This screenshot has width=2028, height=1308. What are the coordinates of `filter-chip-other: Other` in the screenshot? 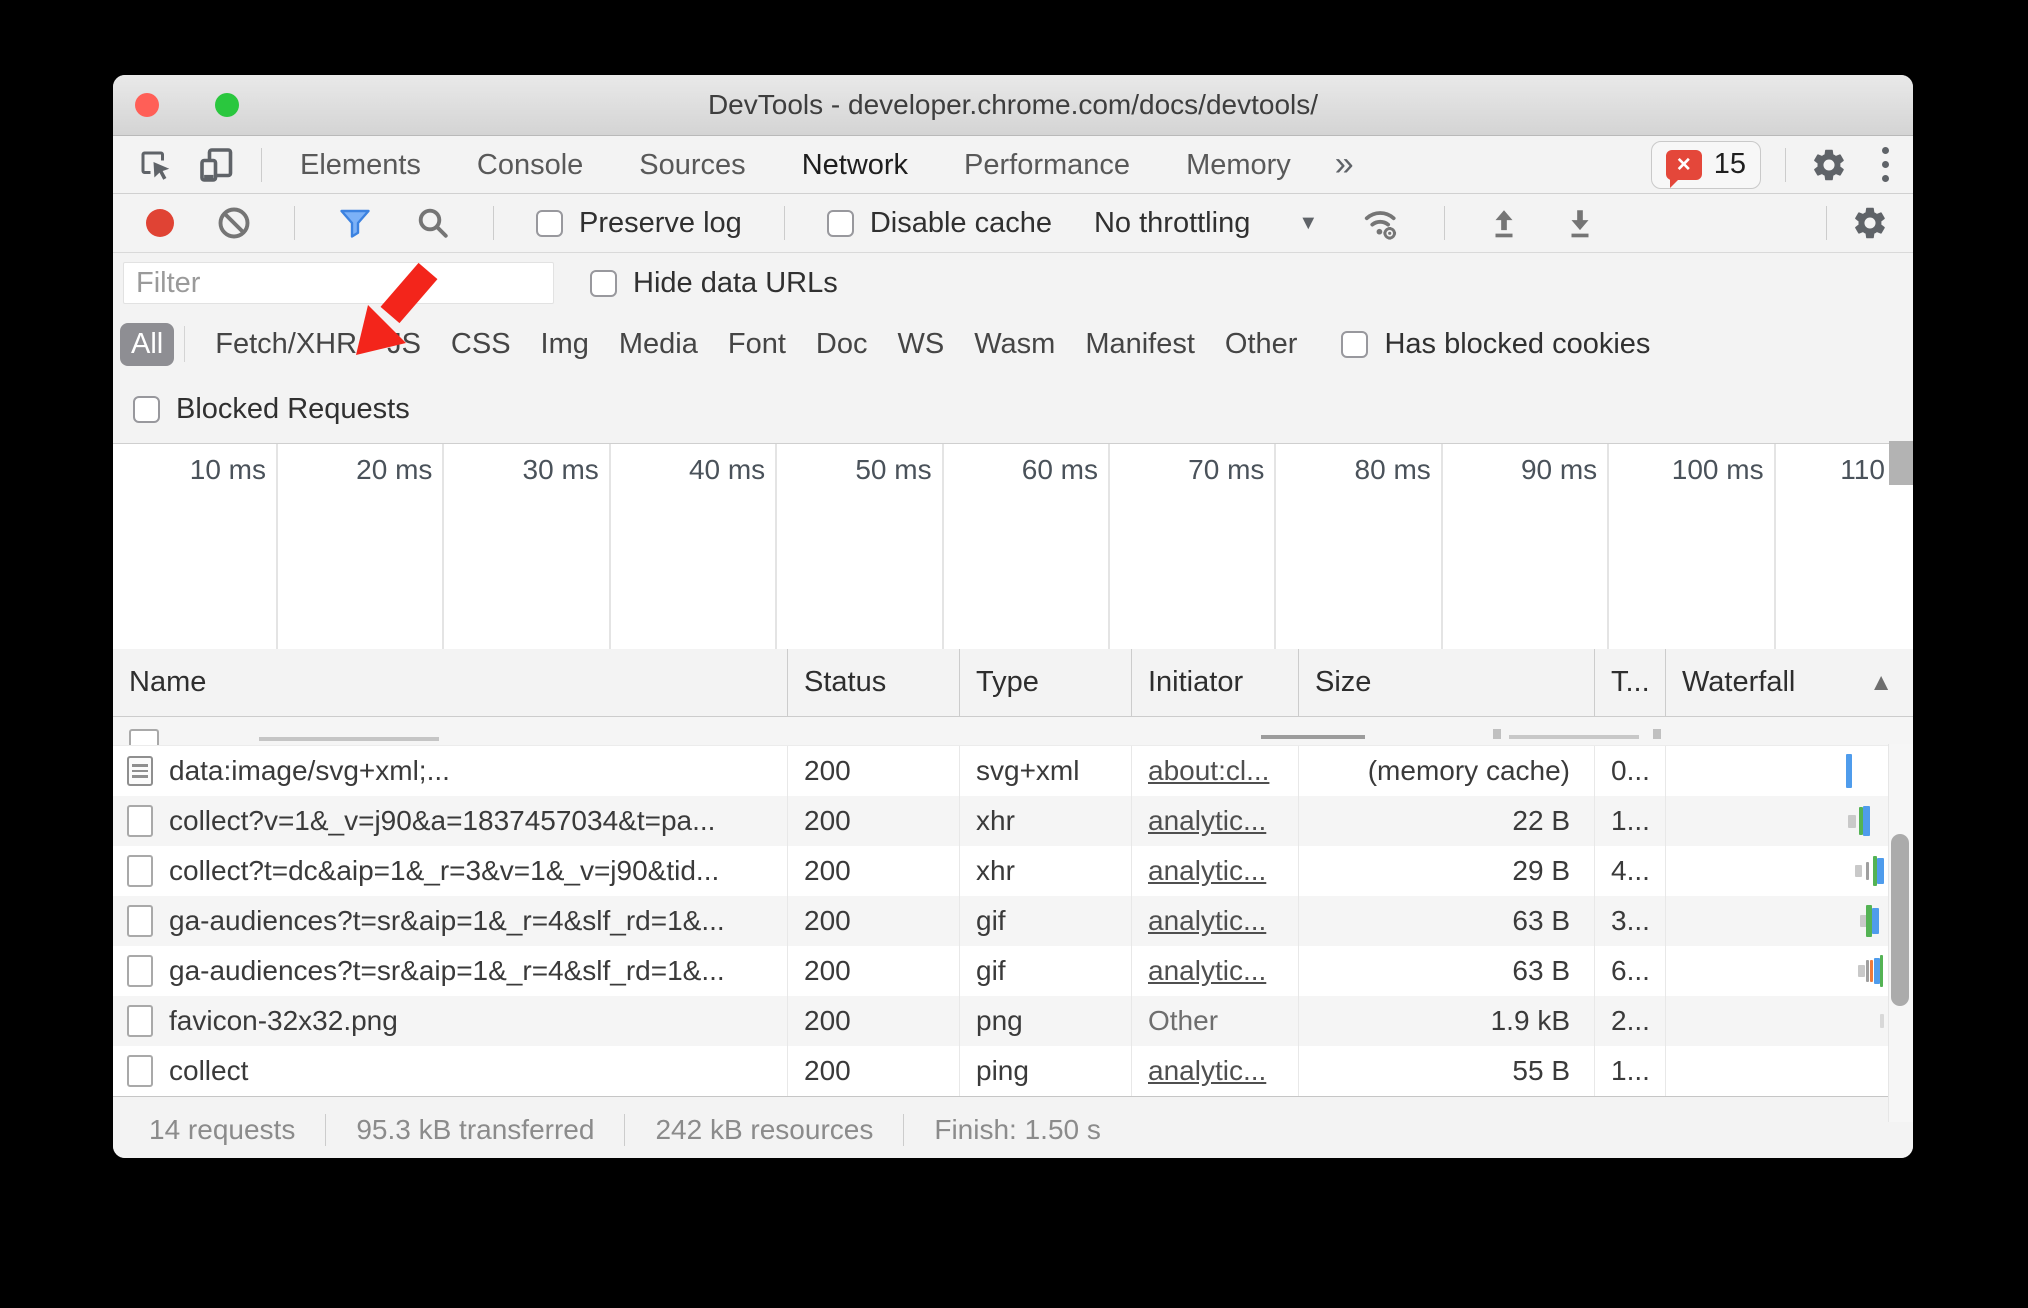 It's located at (1261, 344).